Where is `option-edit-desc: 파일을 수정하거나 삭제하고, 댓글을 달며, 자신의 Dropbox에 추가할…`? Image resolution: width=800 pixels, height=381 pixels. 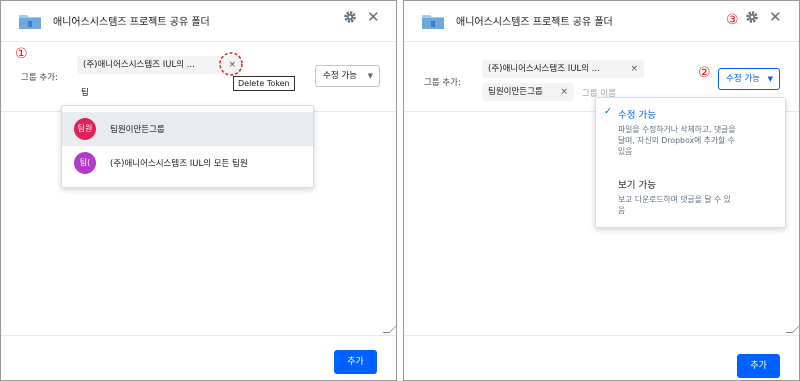 option-edit-desc: 파일을 수정하거나 삭제하고, 댓글을 달며, 자신의 Dropbox에 추가할… is located at coordinates (677, 140).